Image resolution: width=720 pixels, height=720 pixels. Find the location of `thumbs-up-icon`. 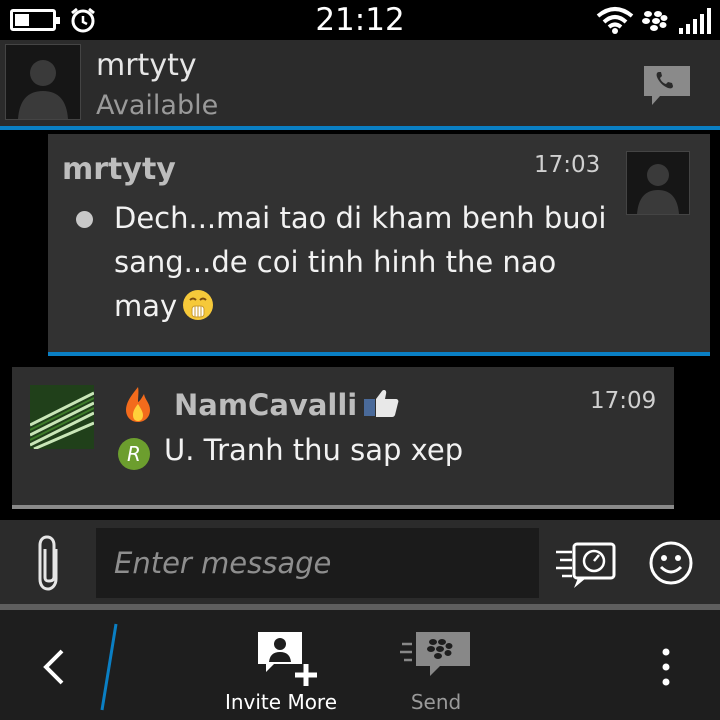

thumbs-up-icon is located at coordinates (381, 403).